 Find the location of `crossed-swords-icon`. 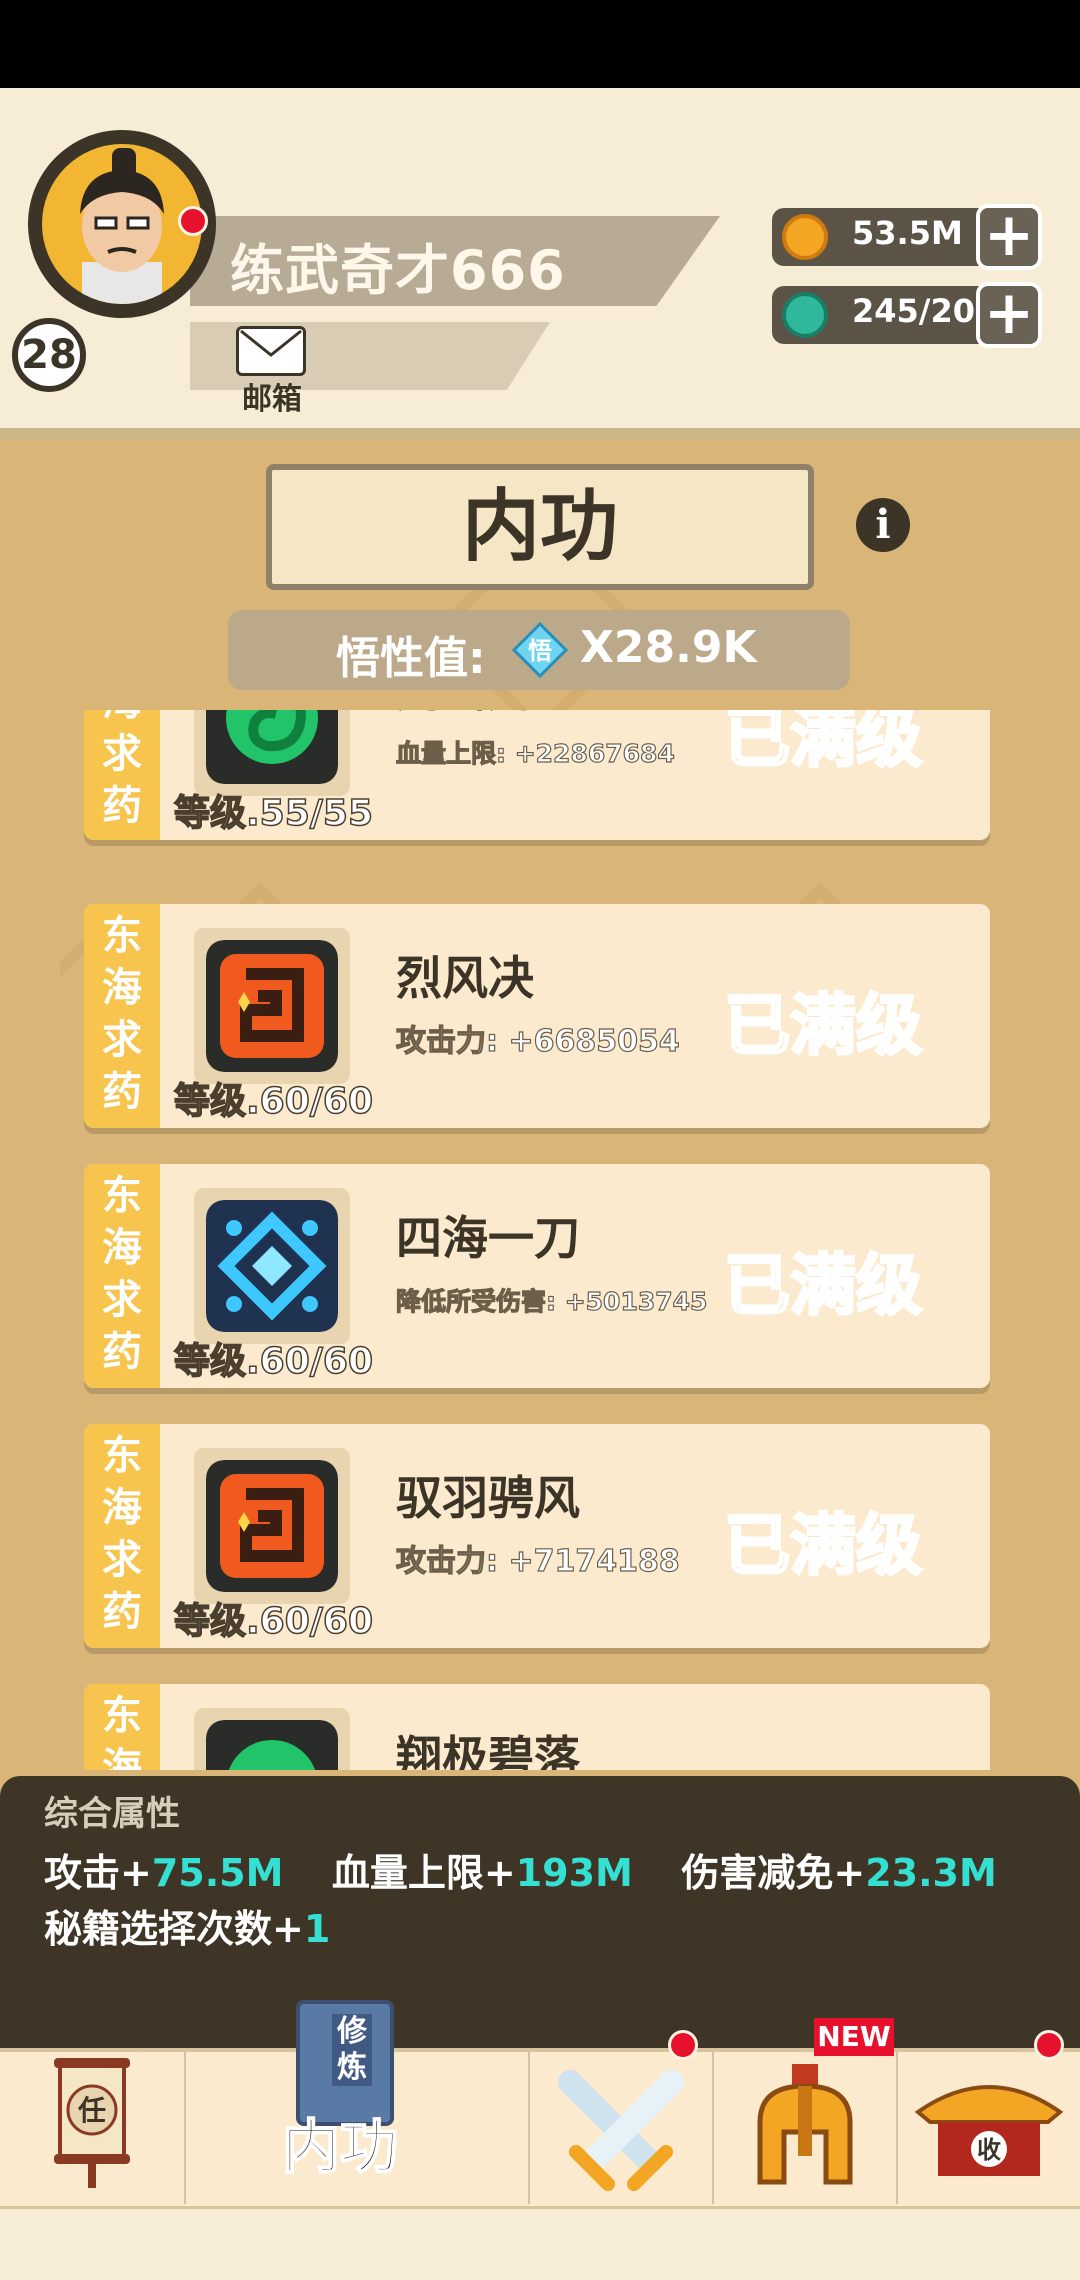

crossed-swords-icon is located at coordinates (621, 2130).